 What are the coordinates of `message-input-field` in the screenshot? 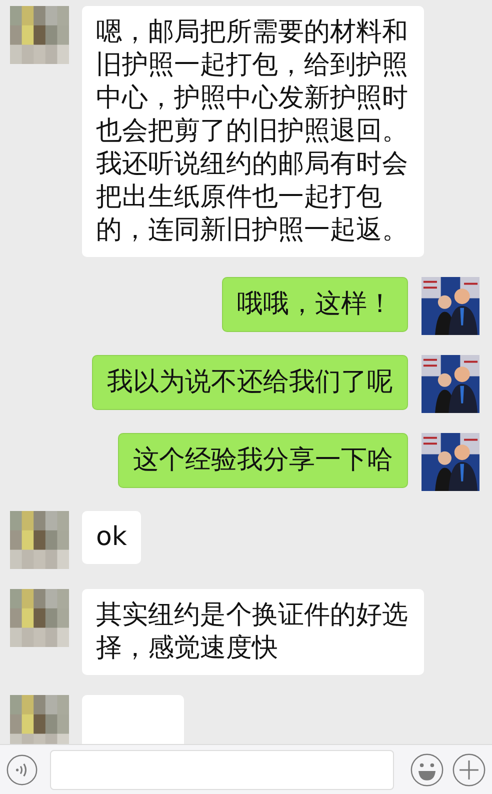 It's located at (222, 770).